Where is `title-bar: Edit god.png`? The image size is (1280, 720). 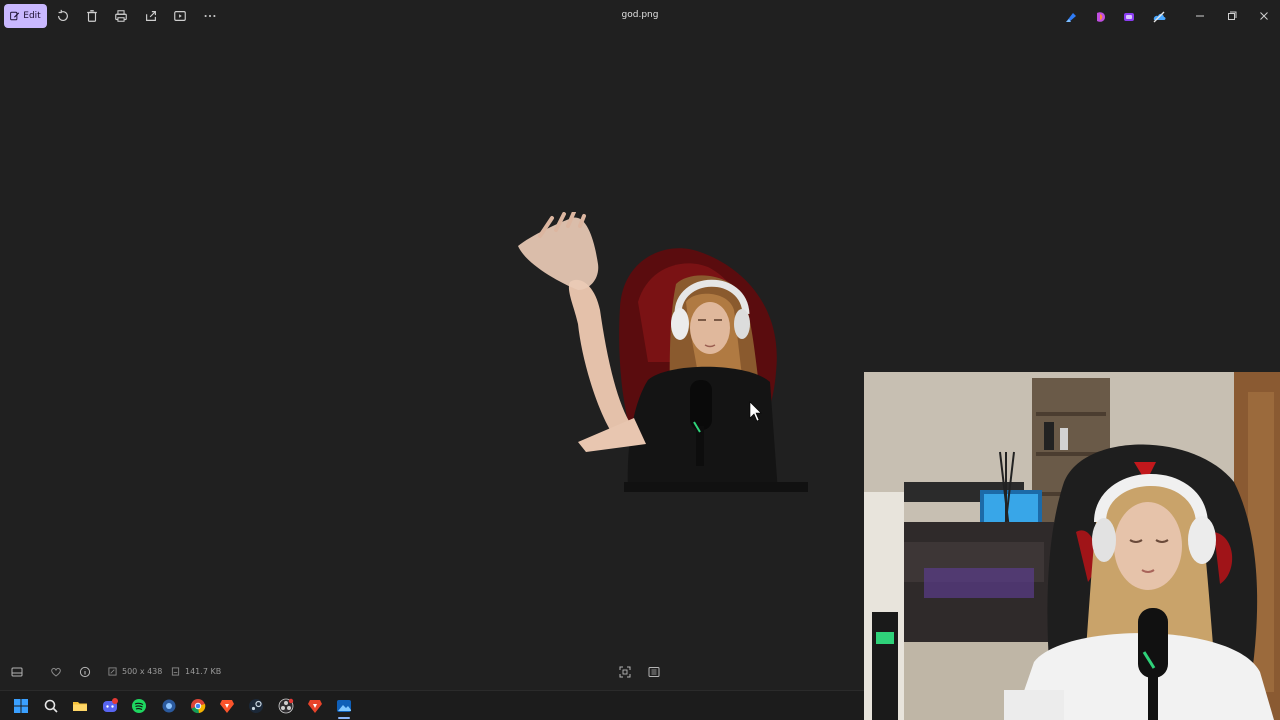 title-bar: Edit god.png is located at coordinates (640, 16).